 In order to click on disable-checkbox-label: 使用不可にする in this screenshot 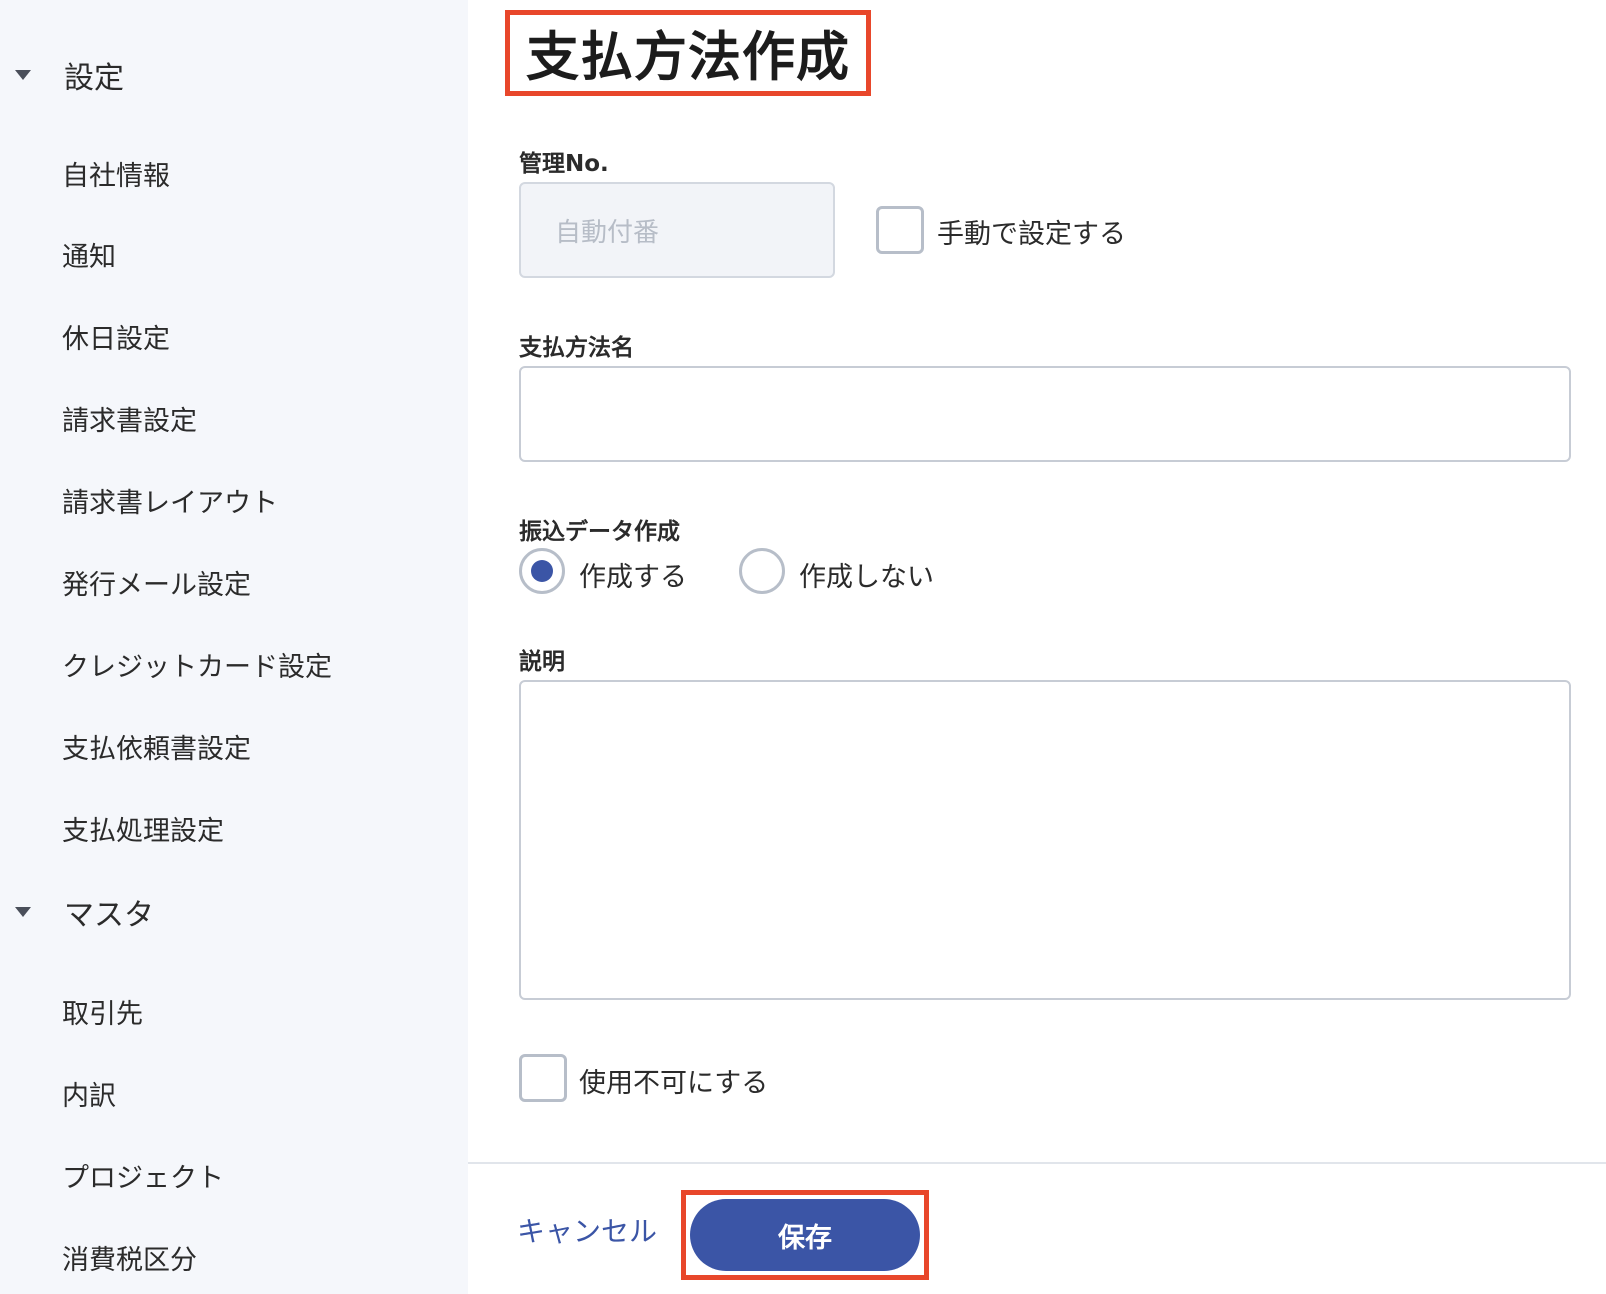, I will do `click(674, 1083)`.